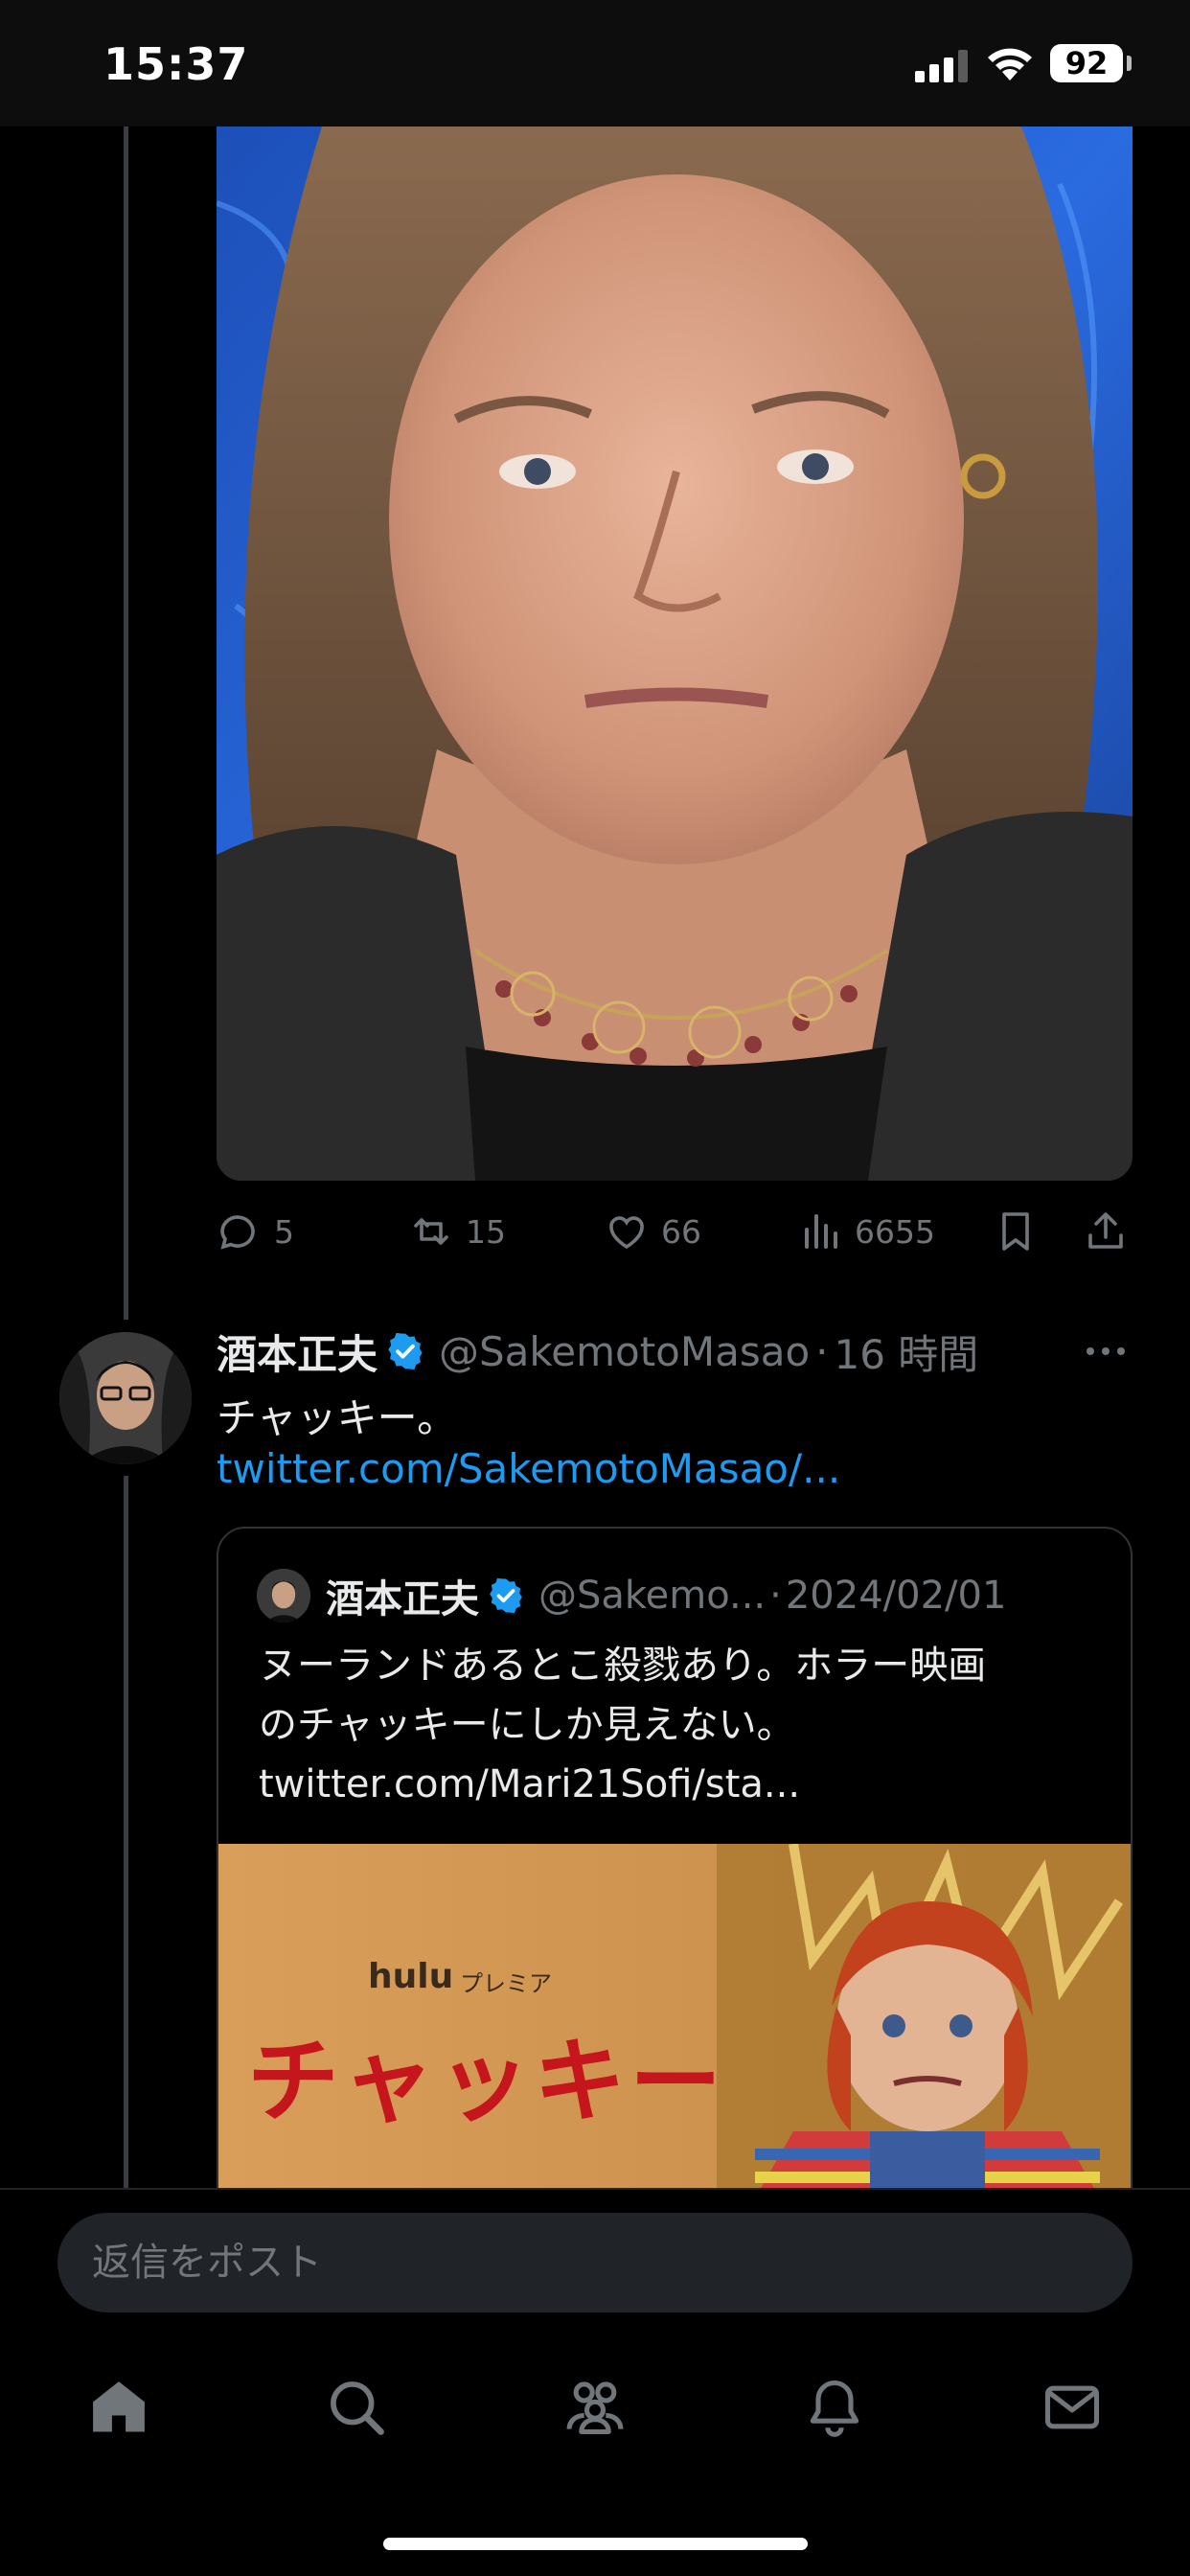  What do you see at coordinates (284, 1231) in the screenshot?
I see `reply-count: 5` at bounding box center [284, 1231].